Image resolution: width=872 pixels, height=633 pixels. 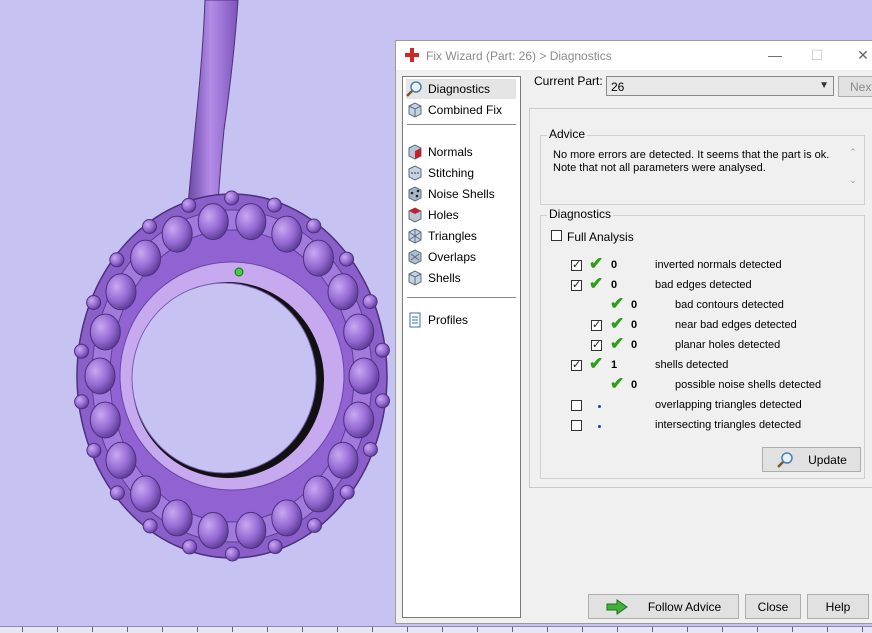 I want to click on nav-item-label: Holes, so click(x=443, y=215).